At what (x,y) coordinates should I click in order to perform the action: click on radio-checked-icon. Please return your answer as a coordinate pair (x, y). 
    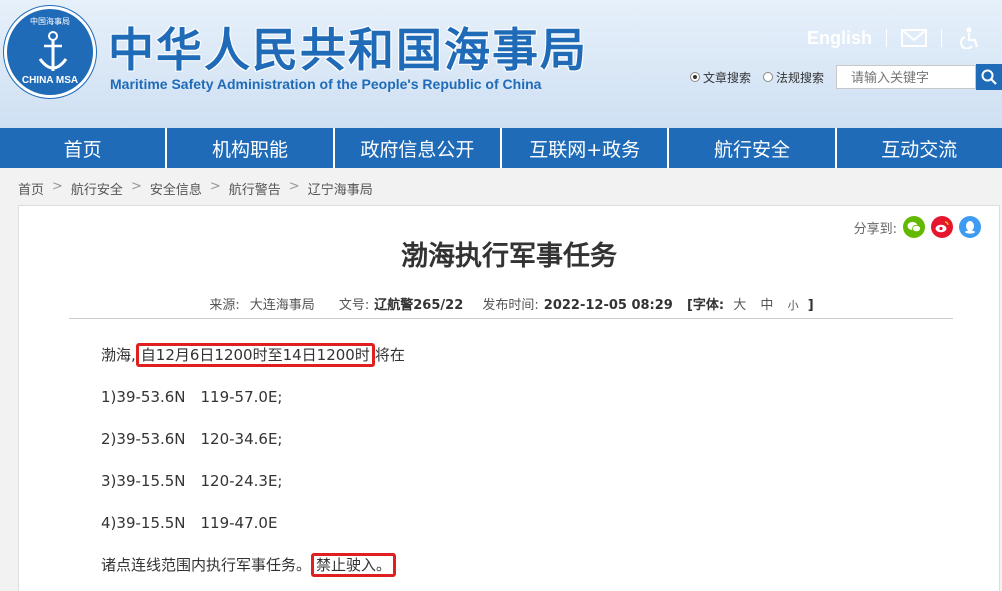
    Looking at the image, I should click on (694, 77).